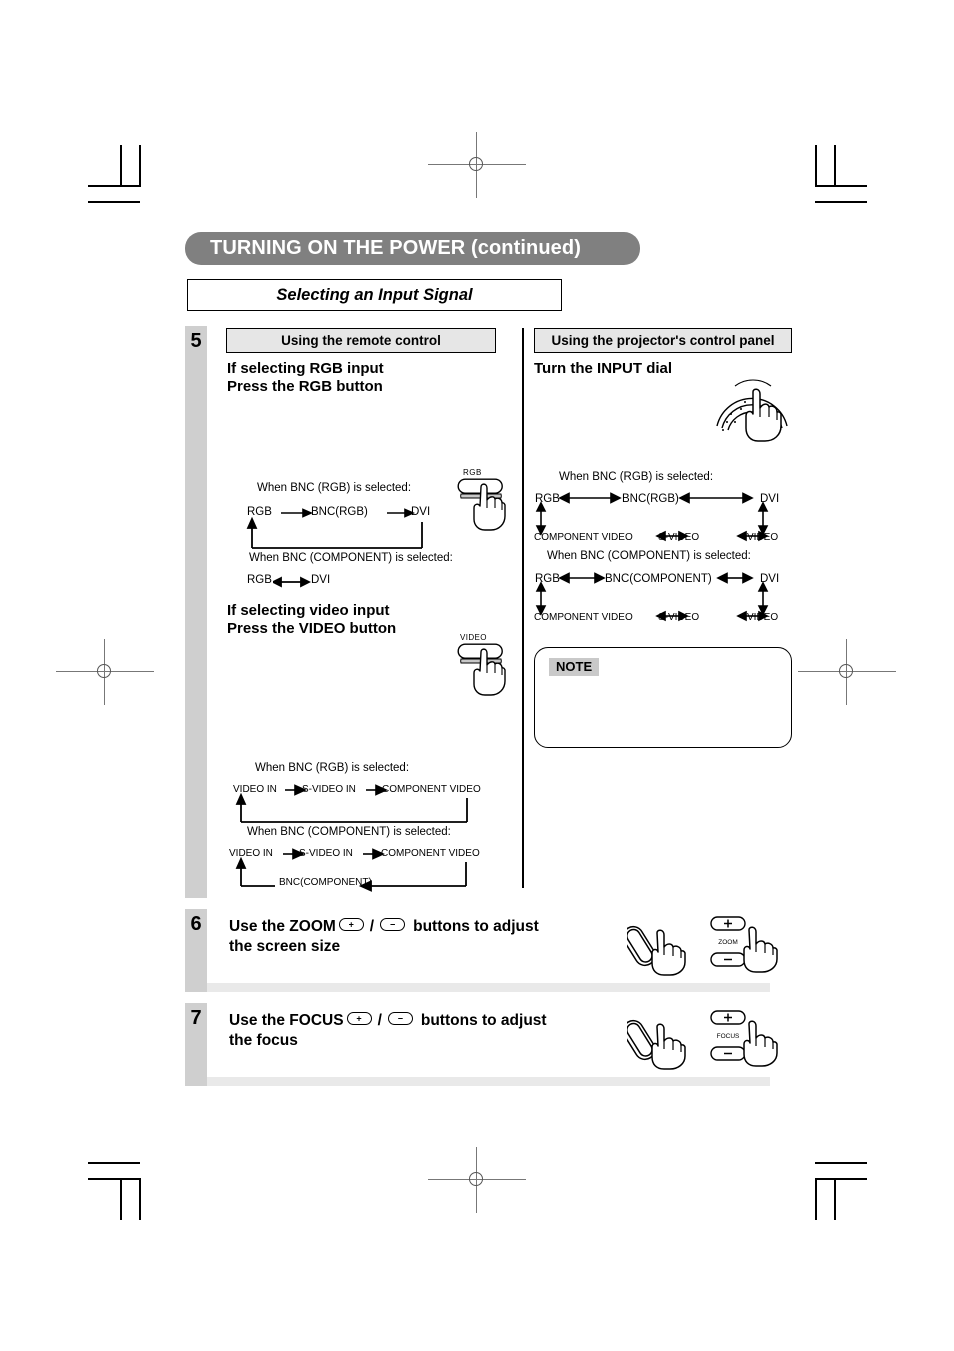  I want to click on page-title-text: TURNING ON THE POWER (continued), so click(395, 248).